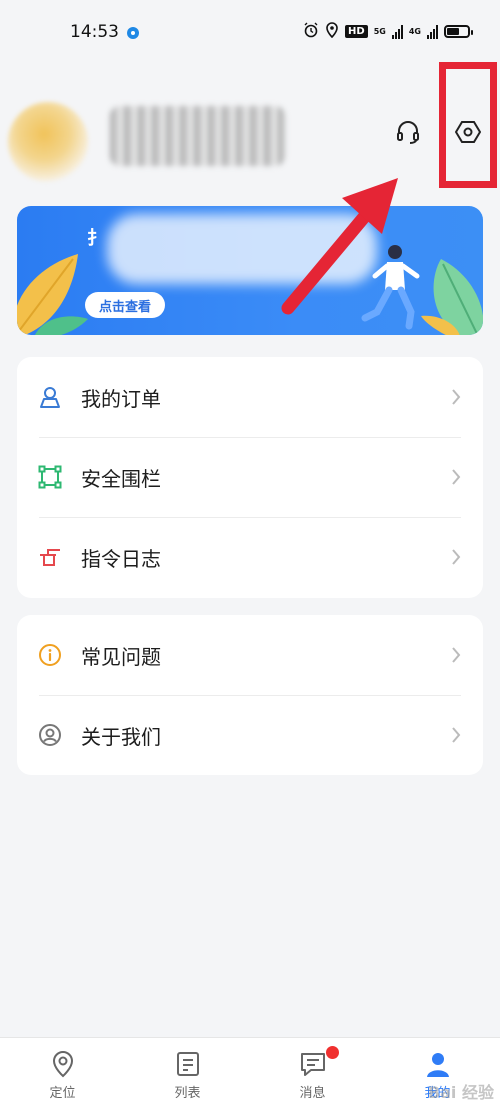 Image resolution: width=500 pixels, height=1111 pixels. What do you see at coordinates (50, 557) in the screenshot?
I see `command-icon` at bounding box center [50, 557].